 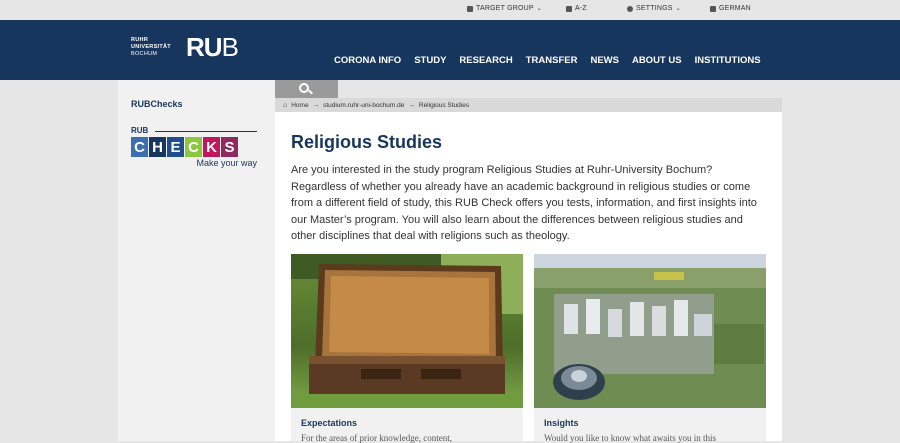 I want to click on search-icon-handle, so click(x=310, y=92).